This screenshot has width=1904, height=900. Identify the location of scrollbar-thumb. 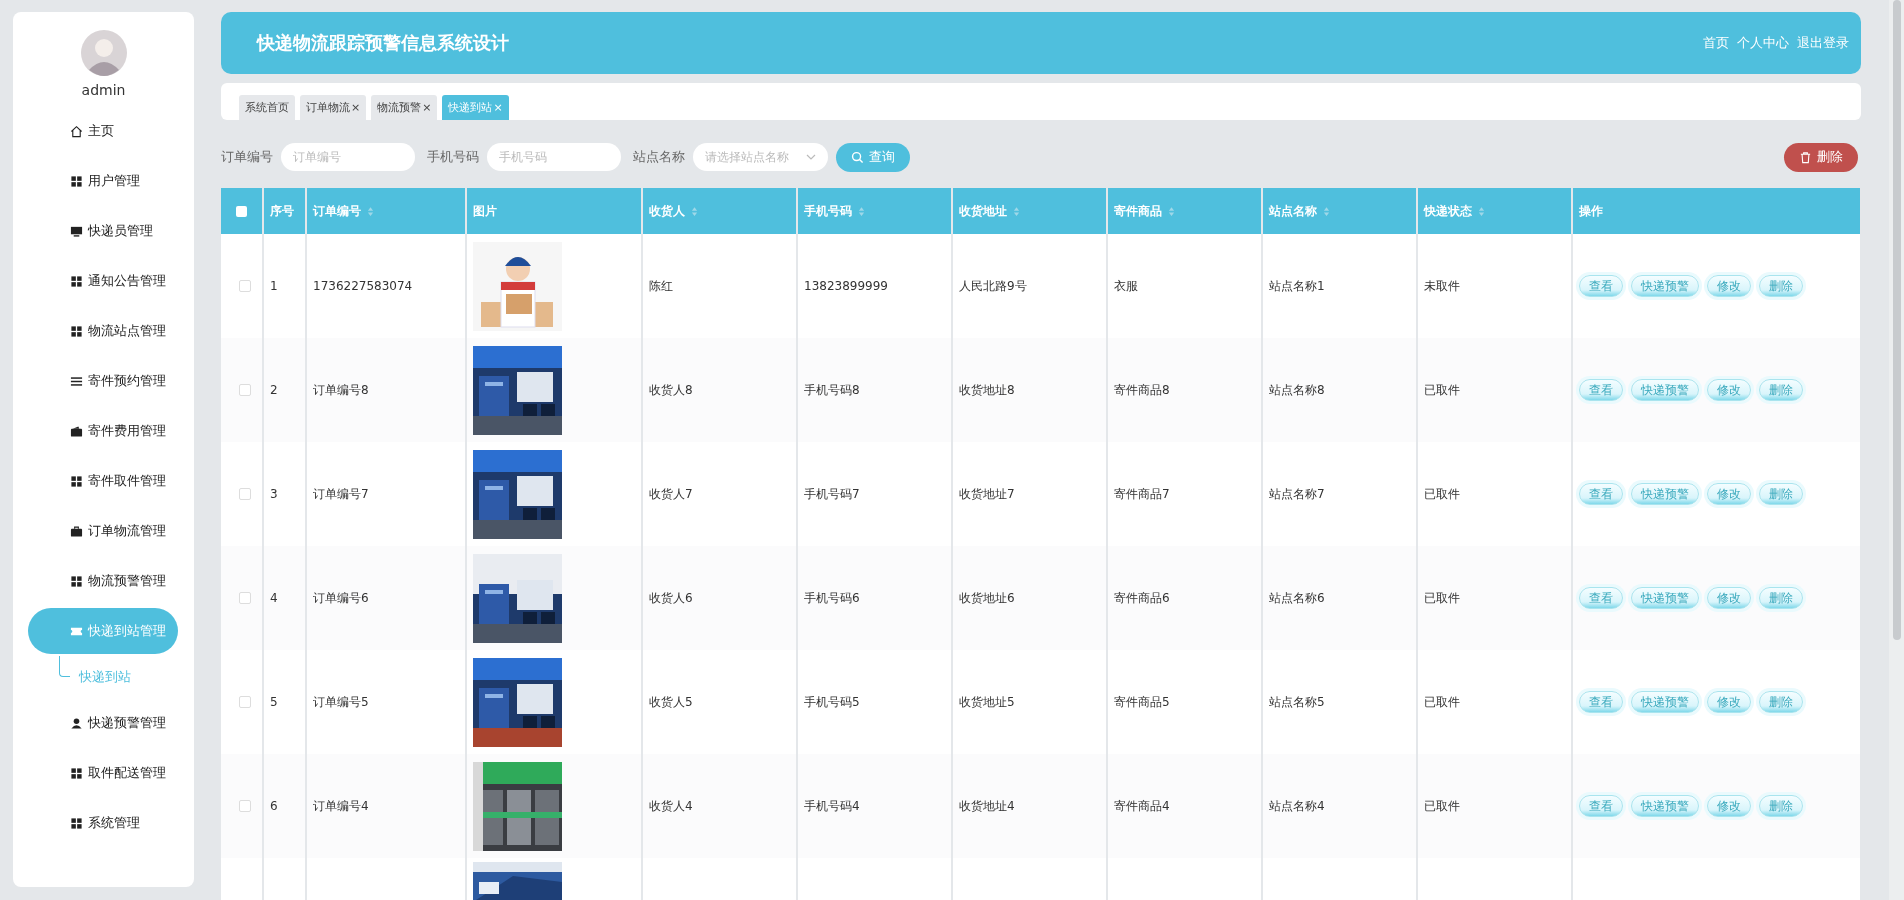
(1896, 320).